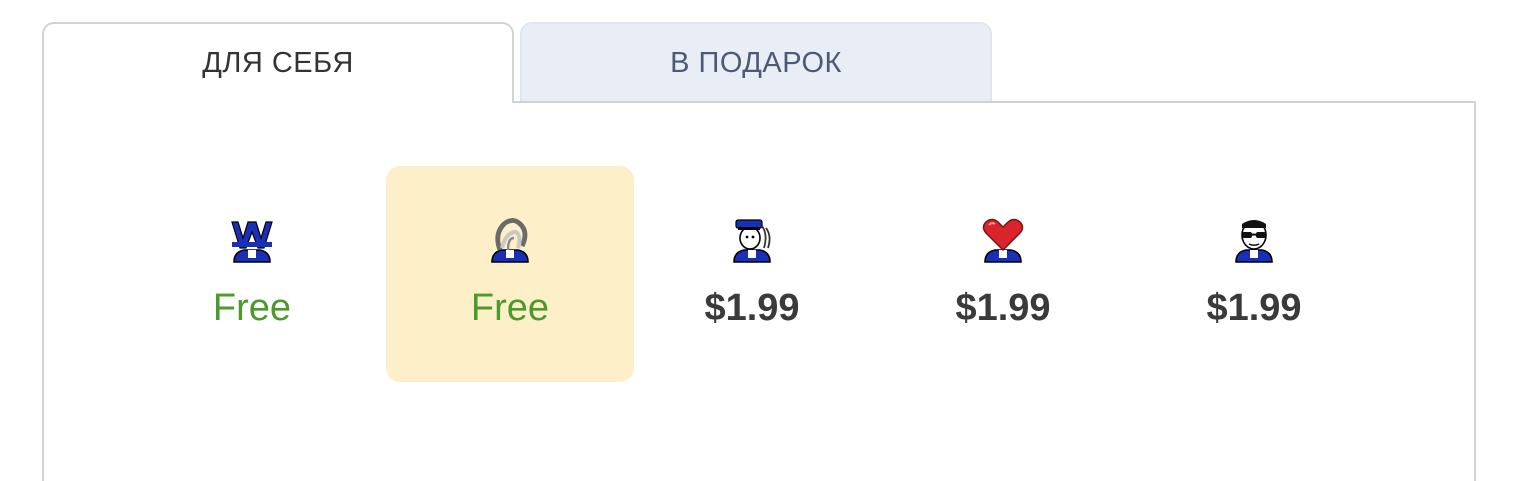 The width and height of the screenshot is (1540, 481). Describe the element at coordinates (510, 274) in the screenshot. I see `status-item-hair: Free` at that location.